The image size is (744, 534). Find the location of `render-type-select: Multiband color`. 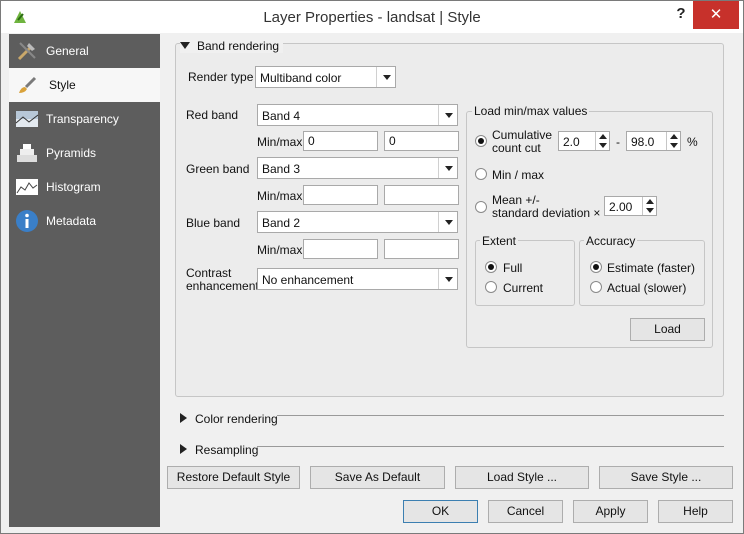

render-type-select: Multiband color is located at coordinates (325, 77).